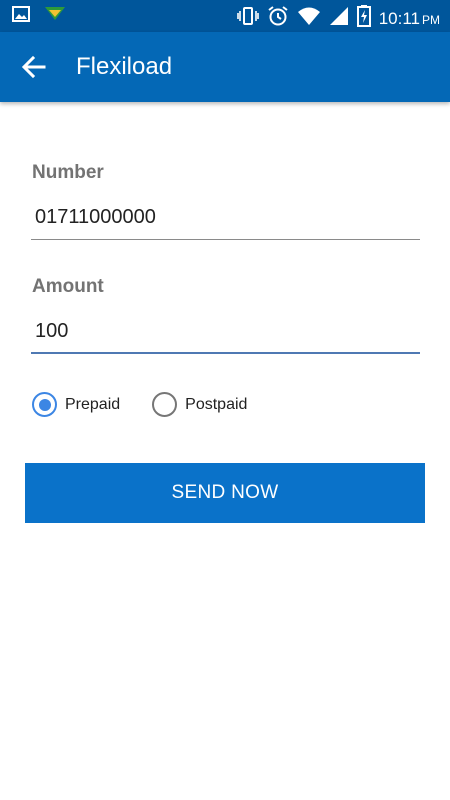 The height and width of the screenshot is (800, 450). I want to click on amount-underline, so click(225, 353).